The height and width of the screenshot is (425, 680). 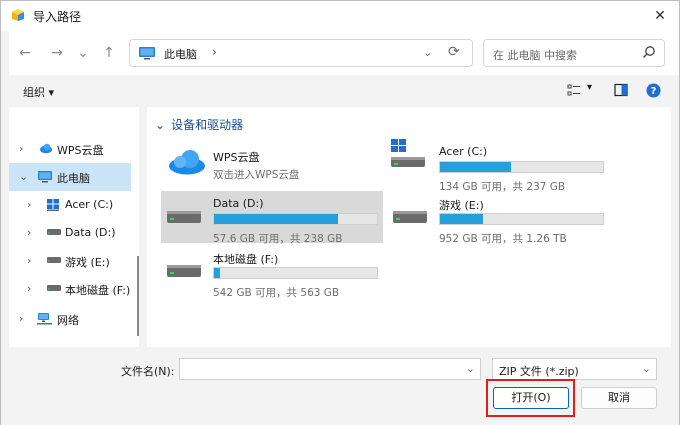 I want to click on drive-tile-c: Acer (C:) 134 GB 可用，共 237 GB, so click(x=498, y=166).